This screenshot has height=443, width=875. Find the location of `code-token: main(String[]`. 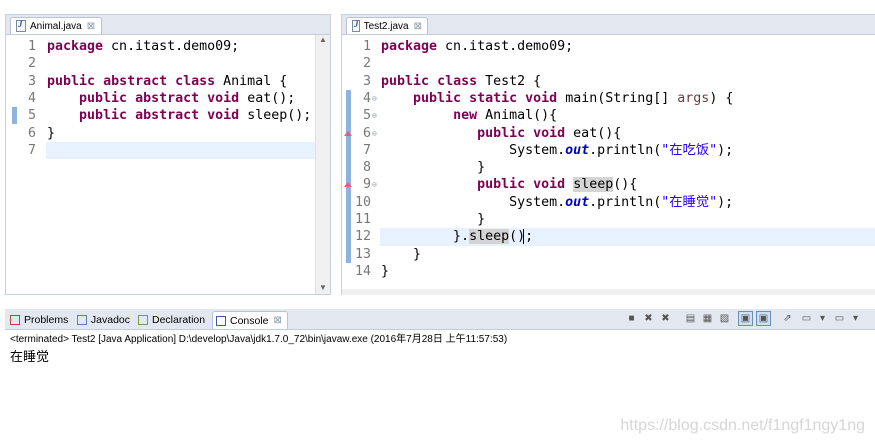

code-token: main(String[] is located at coordinates (617, 98).